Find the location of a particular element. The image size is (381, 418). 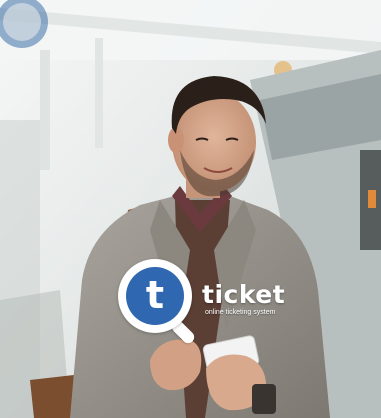

ticket-logo: t ticket online ticketing system is located at coordinates (203, 302).